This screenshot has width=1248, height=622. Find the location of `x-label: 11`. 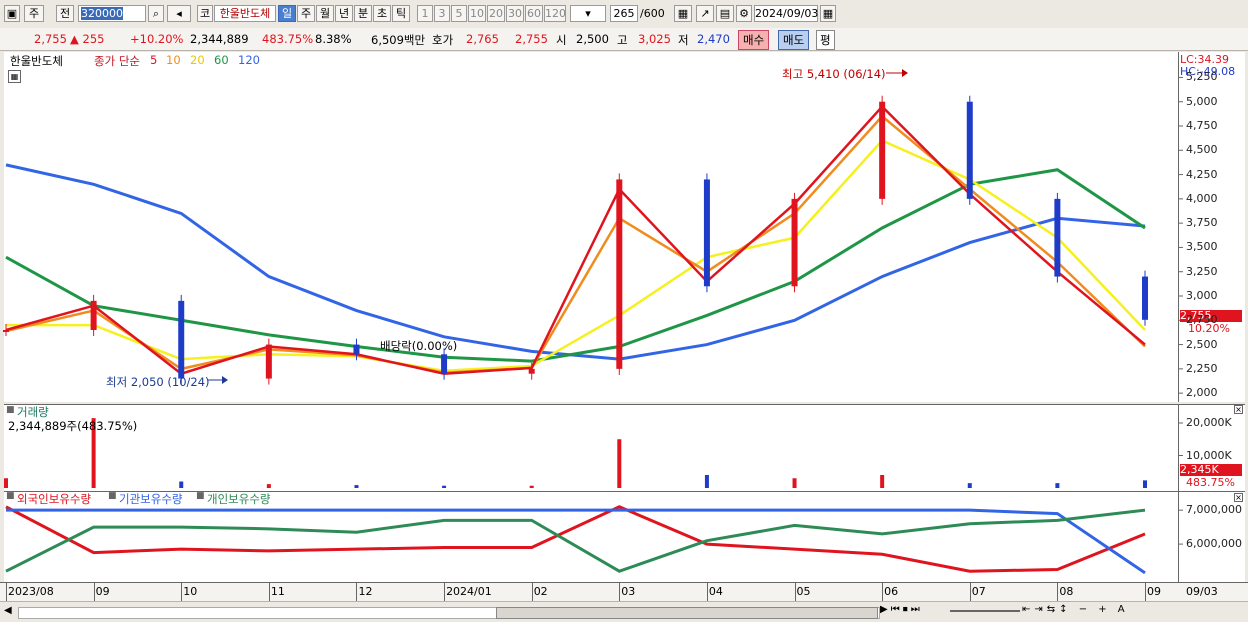

x-label: 11 is located at coordinates (277, 591).